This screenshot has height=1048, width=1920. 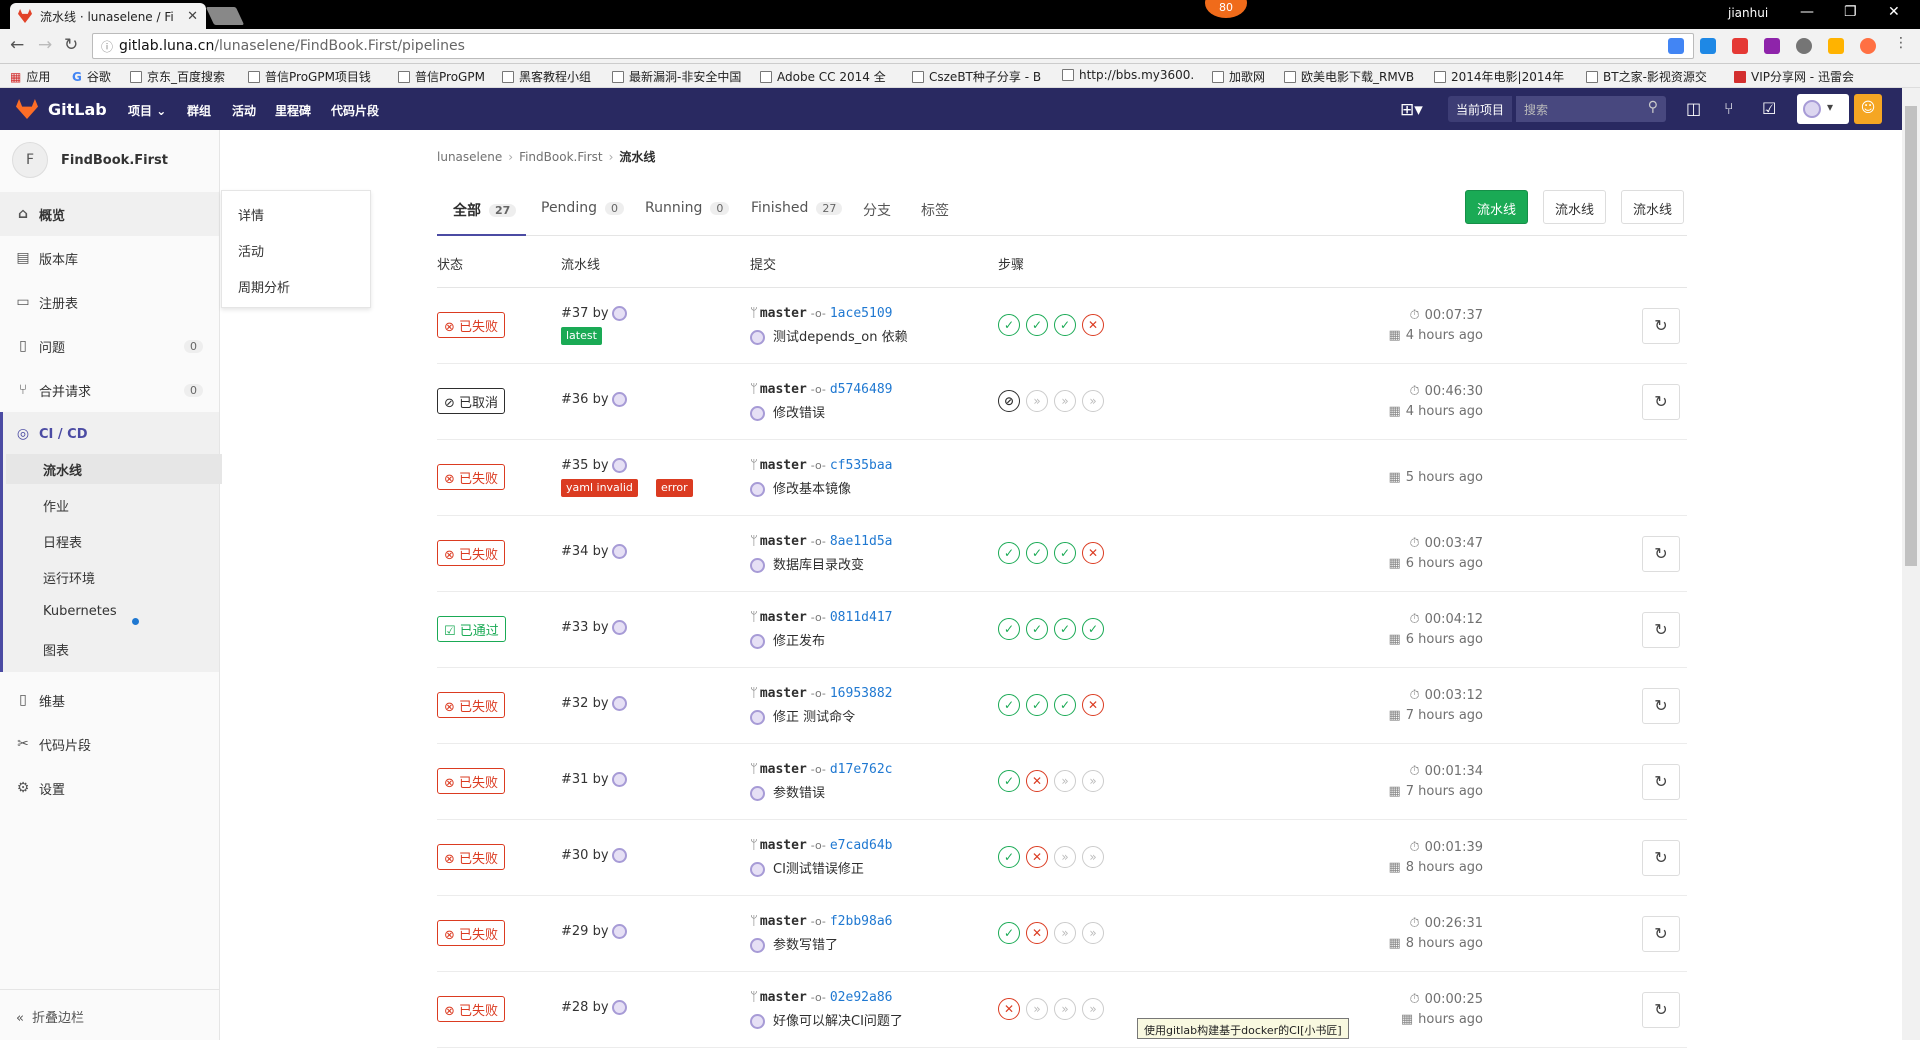 I want to click on sidebar-item-overview: ⌂ 概览, so click(x=109, y=214).